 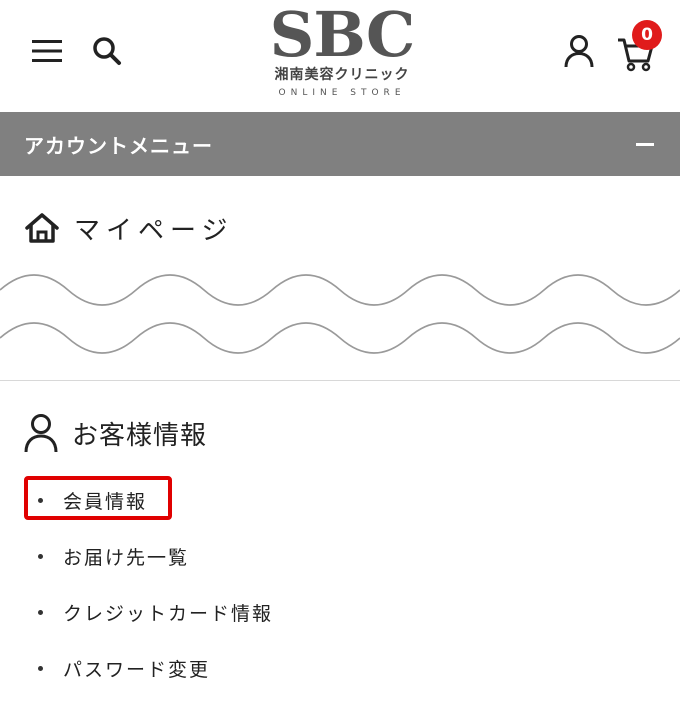 I want to click on logo-sub: 湘南美容クリニック, so click(x=342, y=75).